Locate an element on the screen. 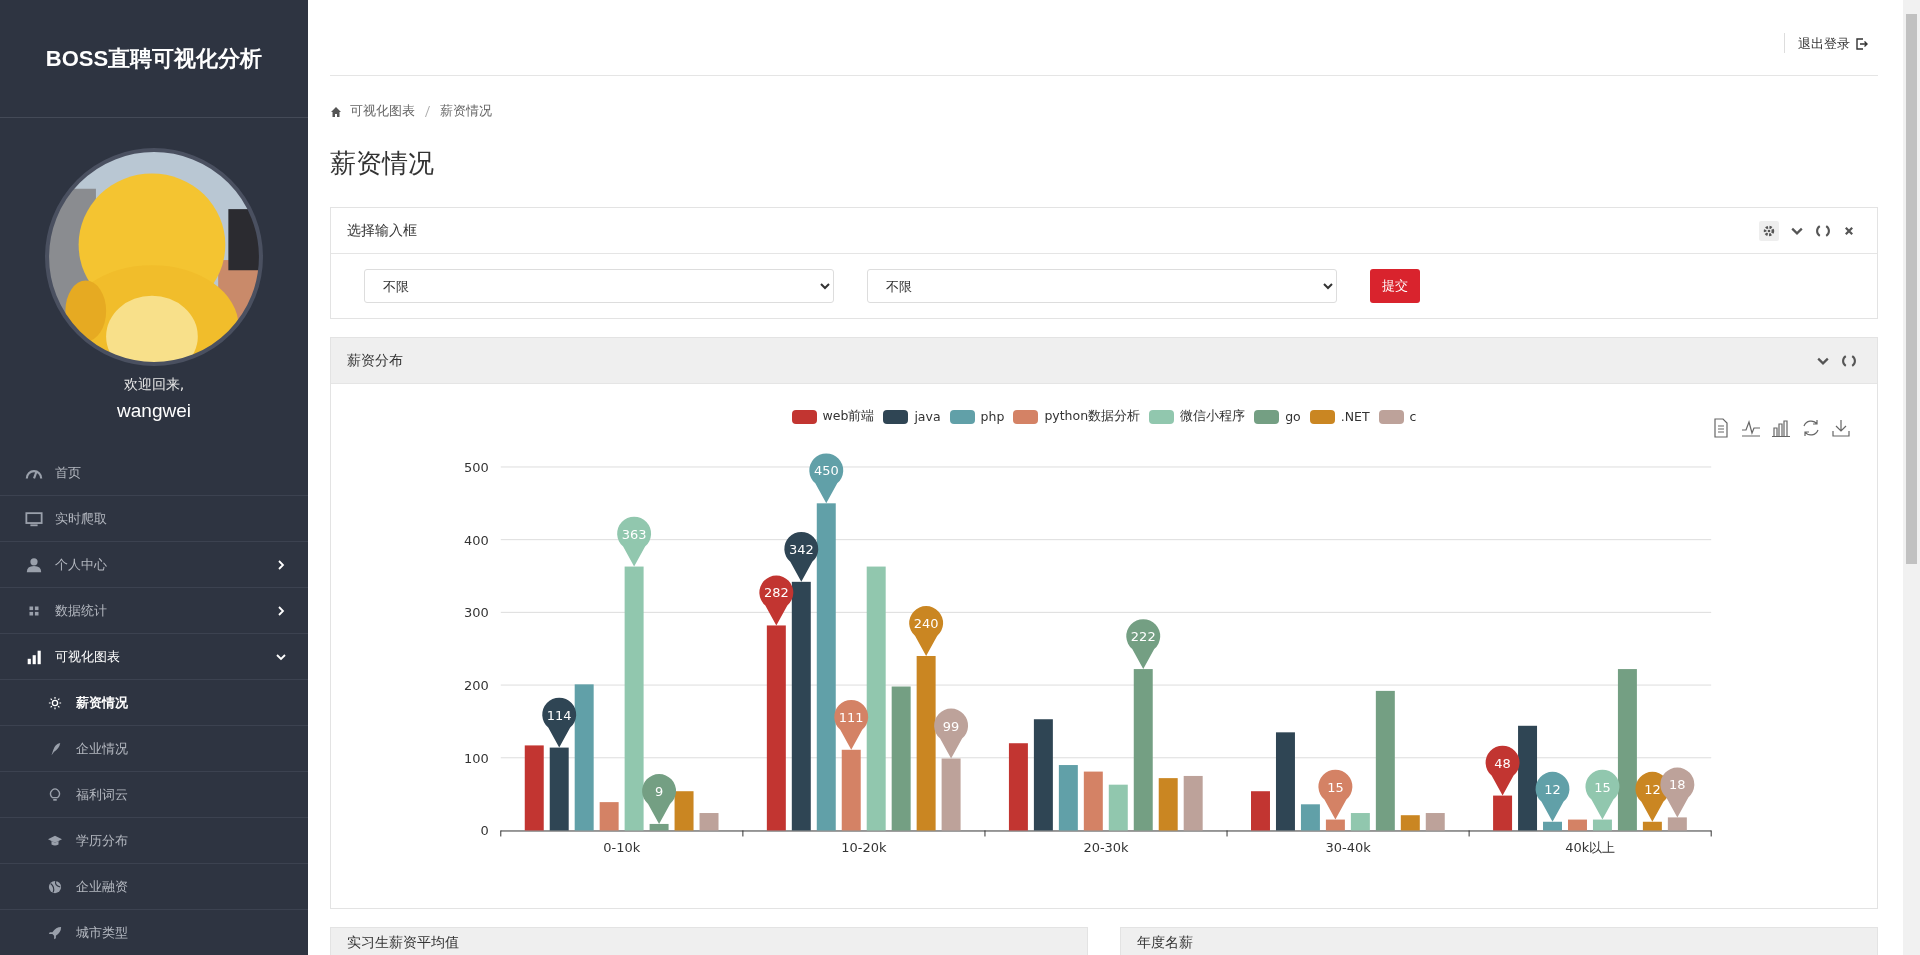 Image resolution: width=1920 pixels, height=955 pixels. legend-item: python数据分析 is located at coordinates (1077, 416).